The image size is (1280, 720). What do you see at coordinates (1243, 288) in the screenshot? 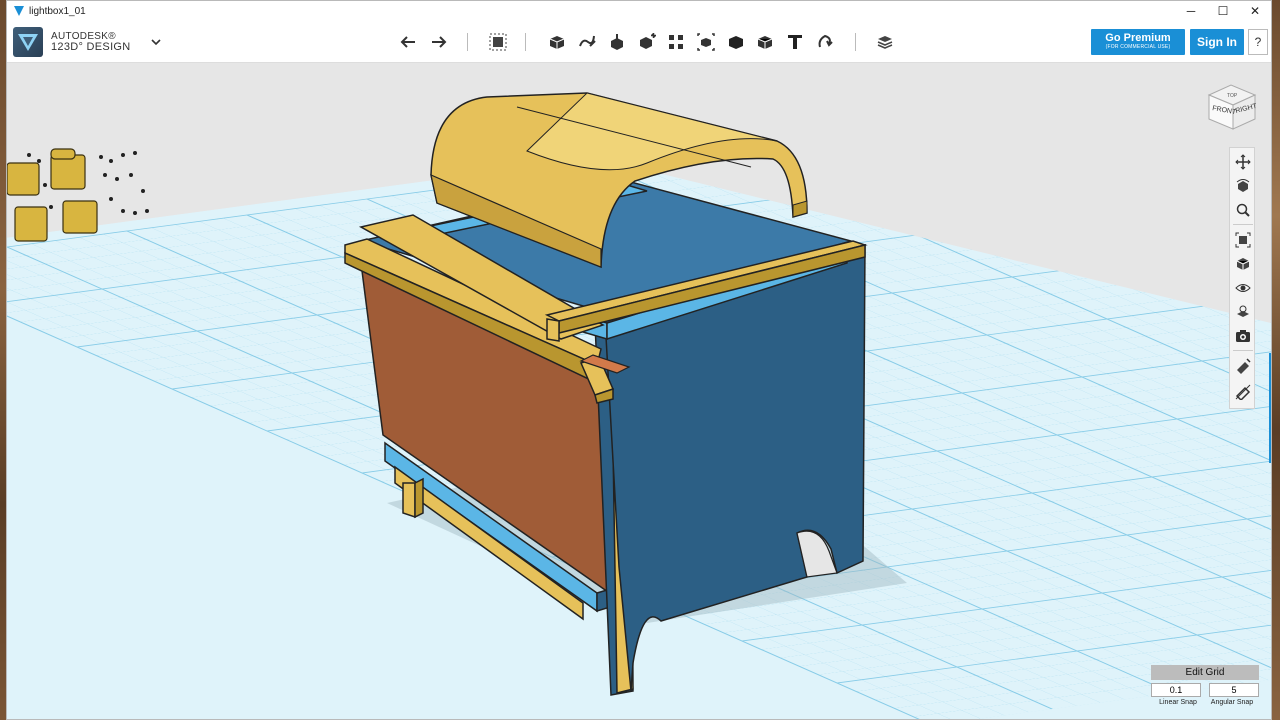
I see `visibility-icon` at bounding box center [1243, 288].